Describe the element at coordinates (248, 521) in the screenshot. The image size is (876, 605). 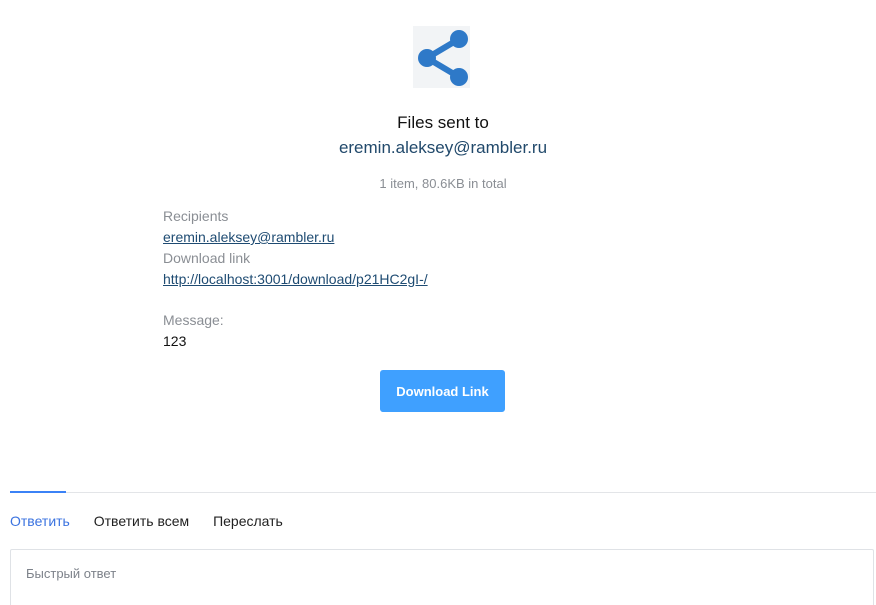
I see `tab-forward: Переслать` at that location.